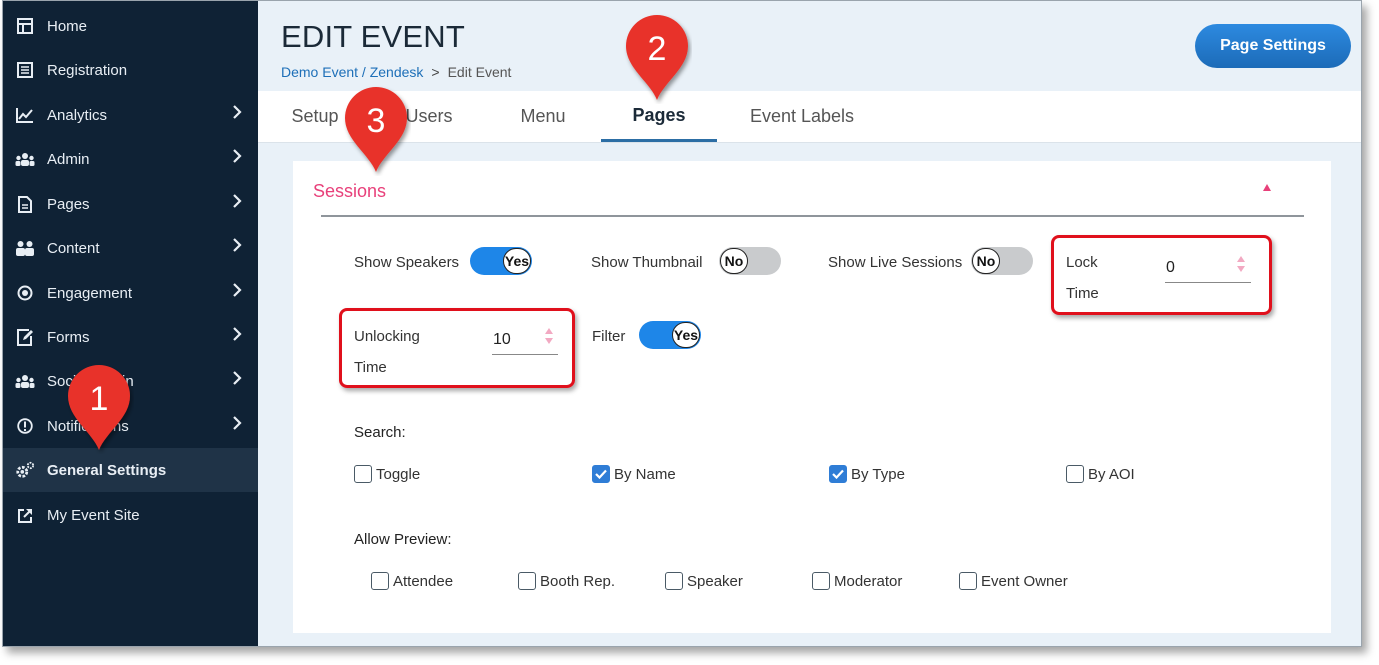 The image size is (1379, 665). I want to click on sidebar-item-analytics: Analytics, so click(130, 115).